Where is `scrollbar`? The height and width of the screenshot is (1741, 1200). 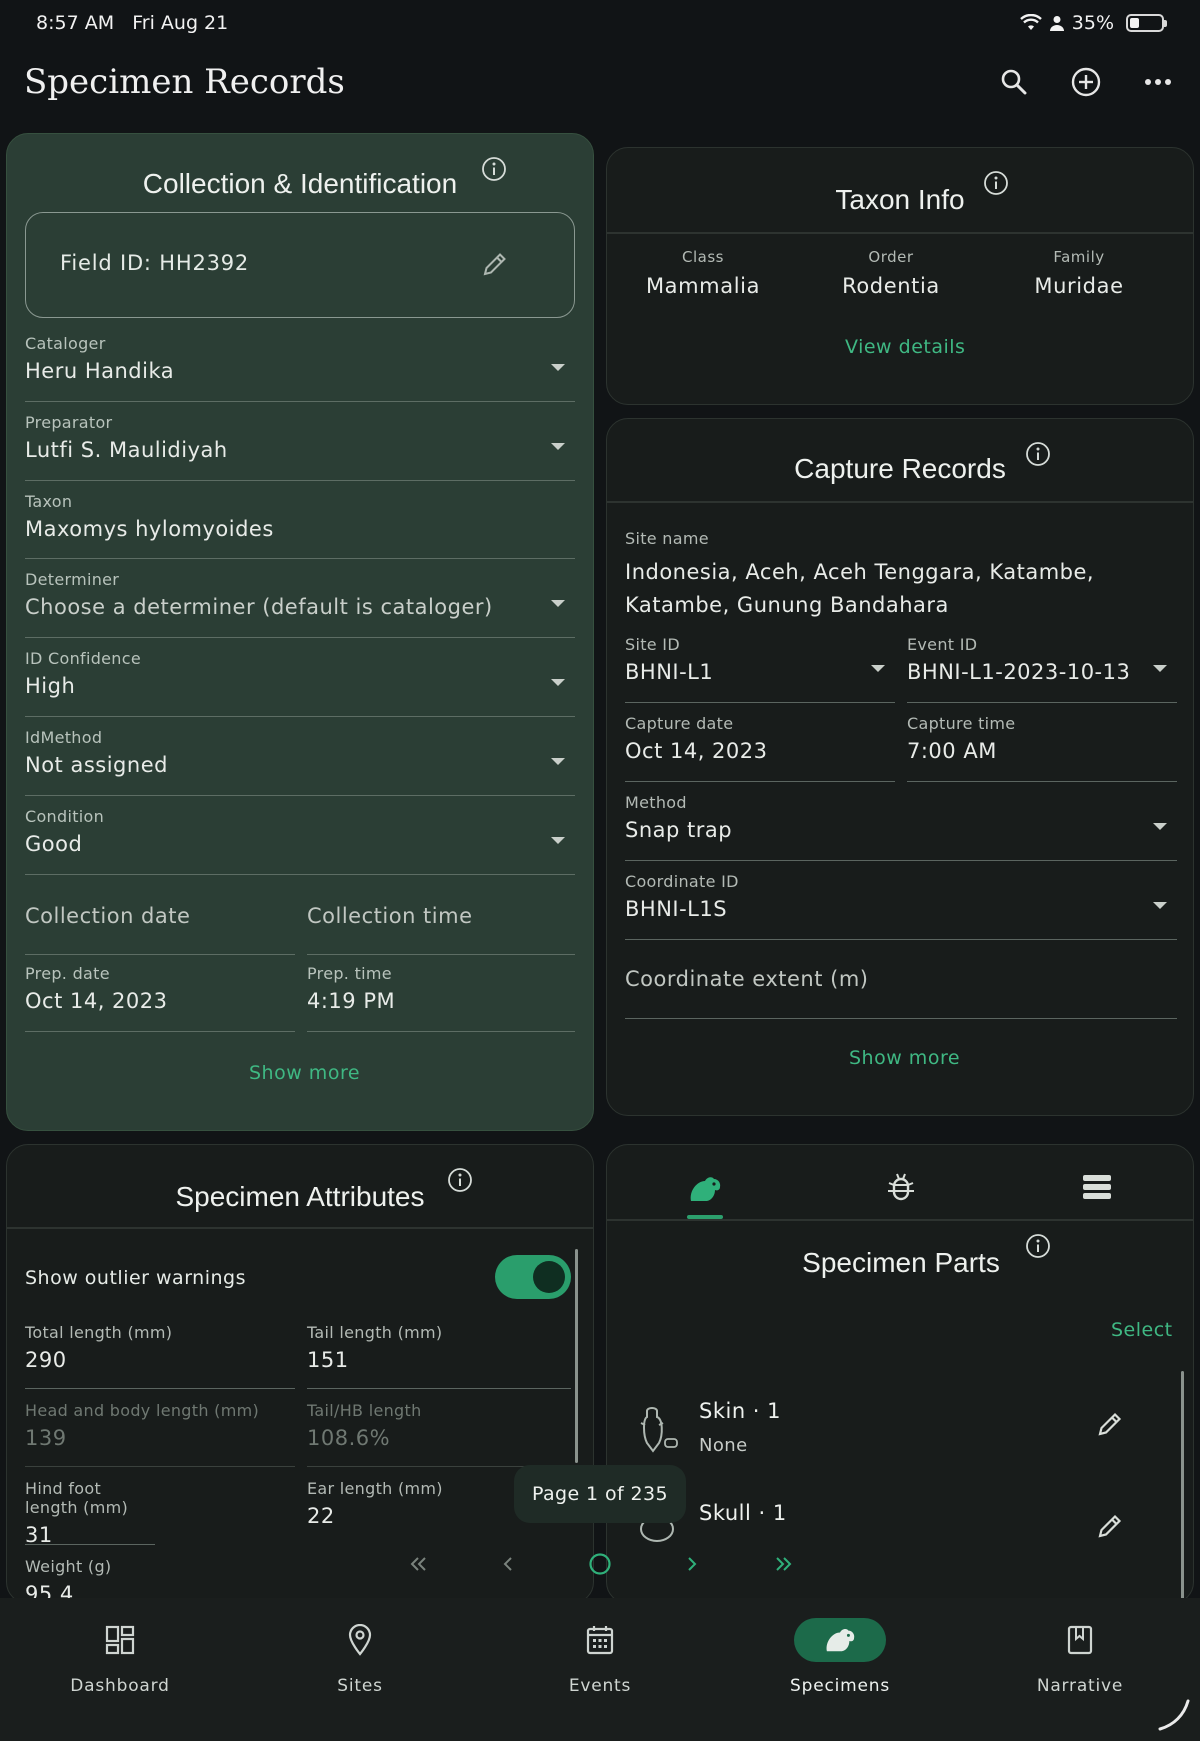
scrollbar is located at coordinates (576, 1356).